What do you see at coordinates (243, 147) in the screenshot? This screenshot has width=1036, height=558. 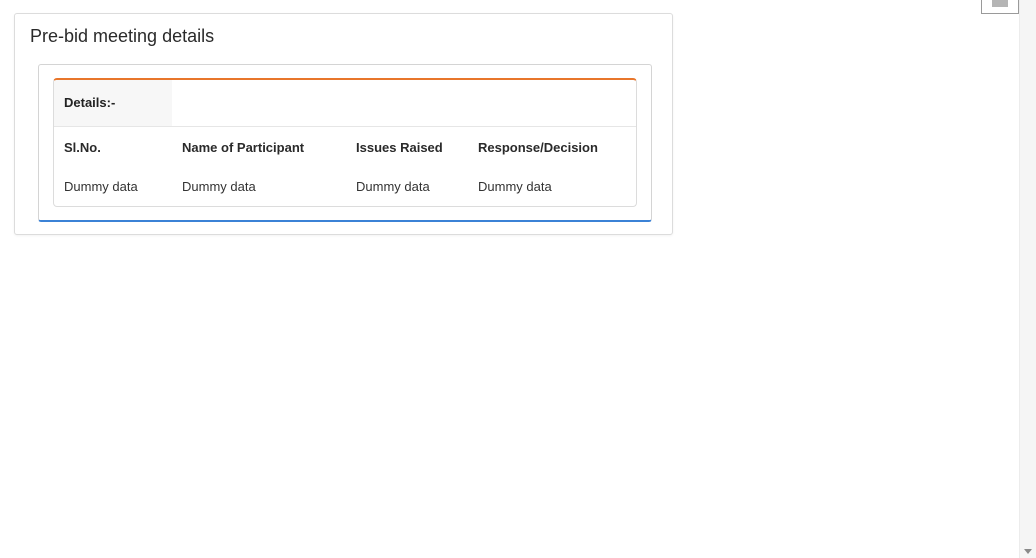 I see `column-header-participant: Name of Participant` at bounding box center [243, 147].